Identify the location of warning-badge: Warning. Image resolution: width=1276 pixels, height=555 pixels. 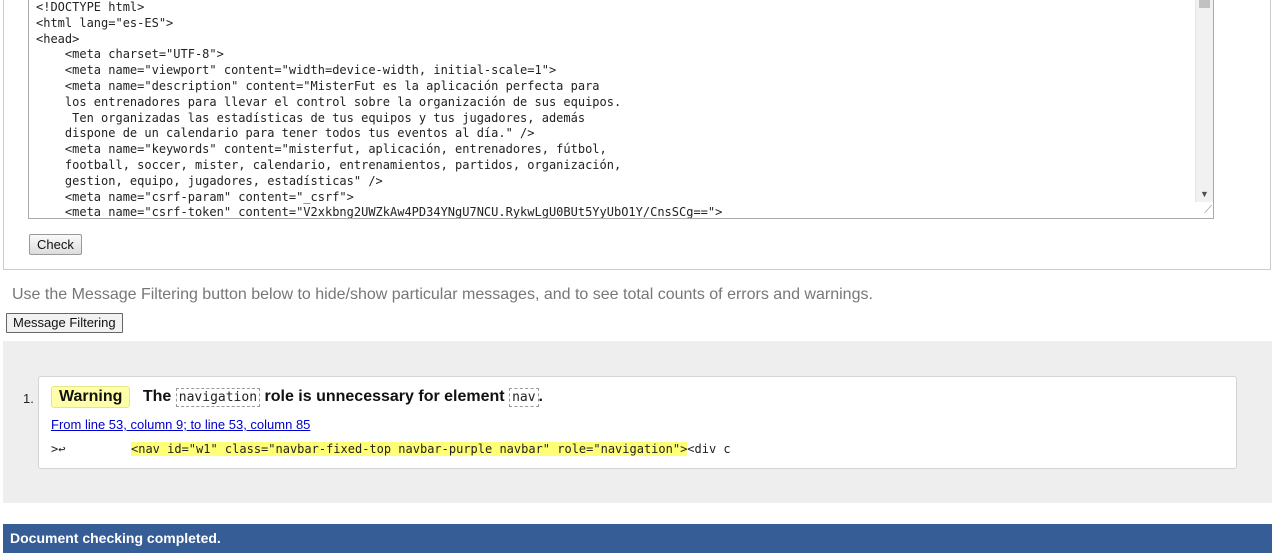
(91, 397).